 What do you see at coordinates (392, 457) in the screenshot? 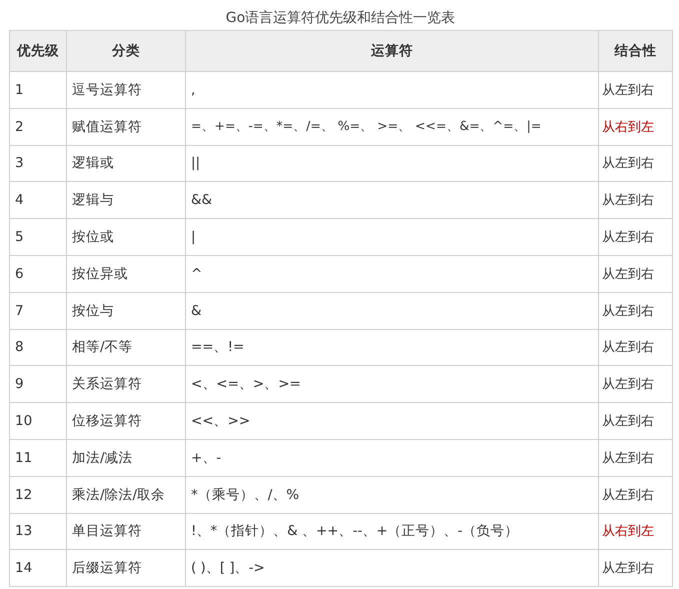
I see `table-cell: +、-` at bounding box center [392, 457].